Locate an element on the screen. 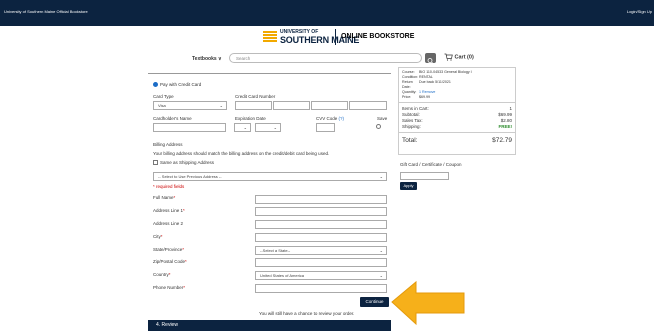  cardholder-name-input is located at coordinates (189, 127).